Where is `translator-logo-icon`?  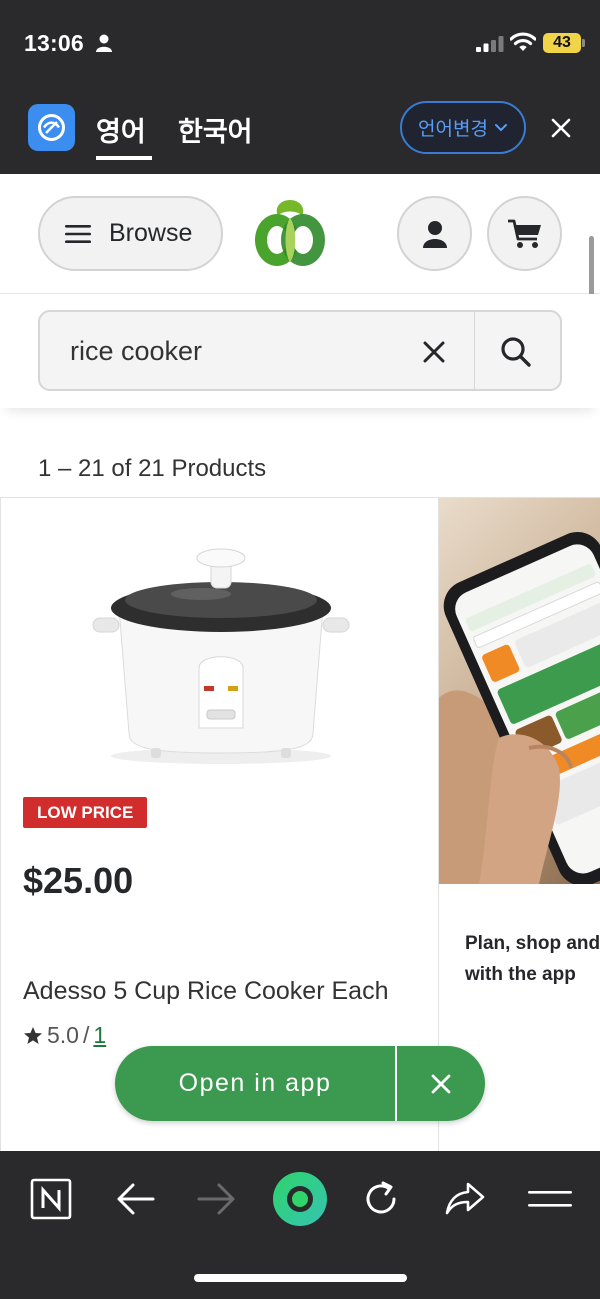
translator-logo-icon is located at coordinates (51, 127).